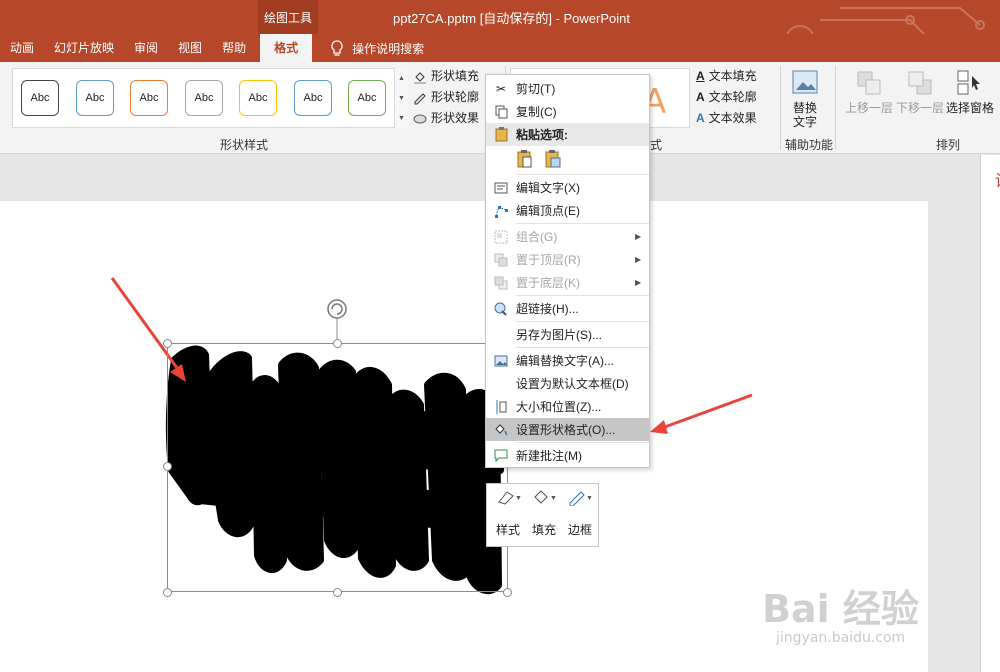  I want to click on tab-animations: 动画, so click(22, 48).